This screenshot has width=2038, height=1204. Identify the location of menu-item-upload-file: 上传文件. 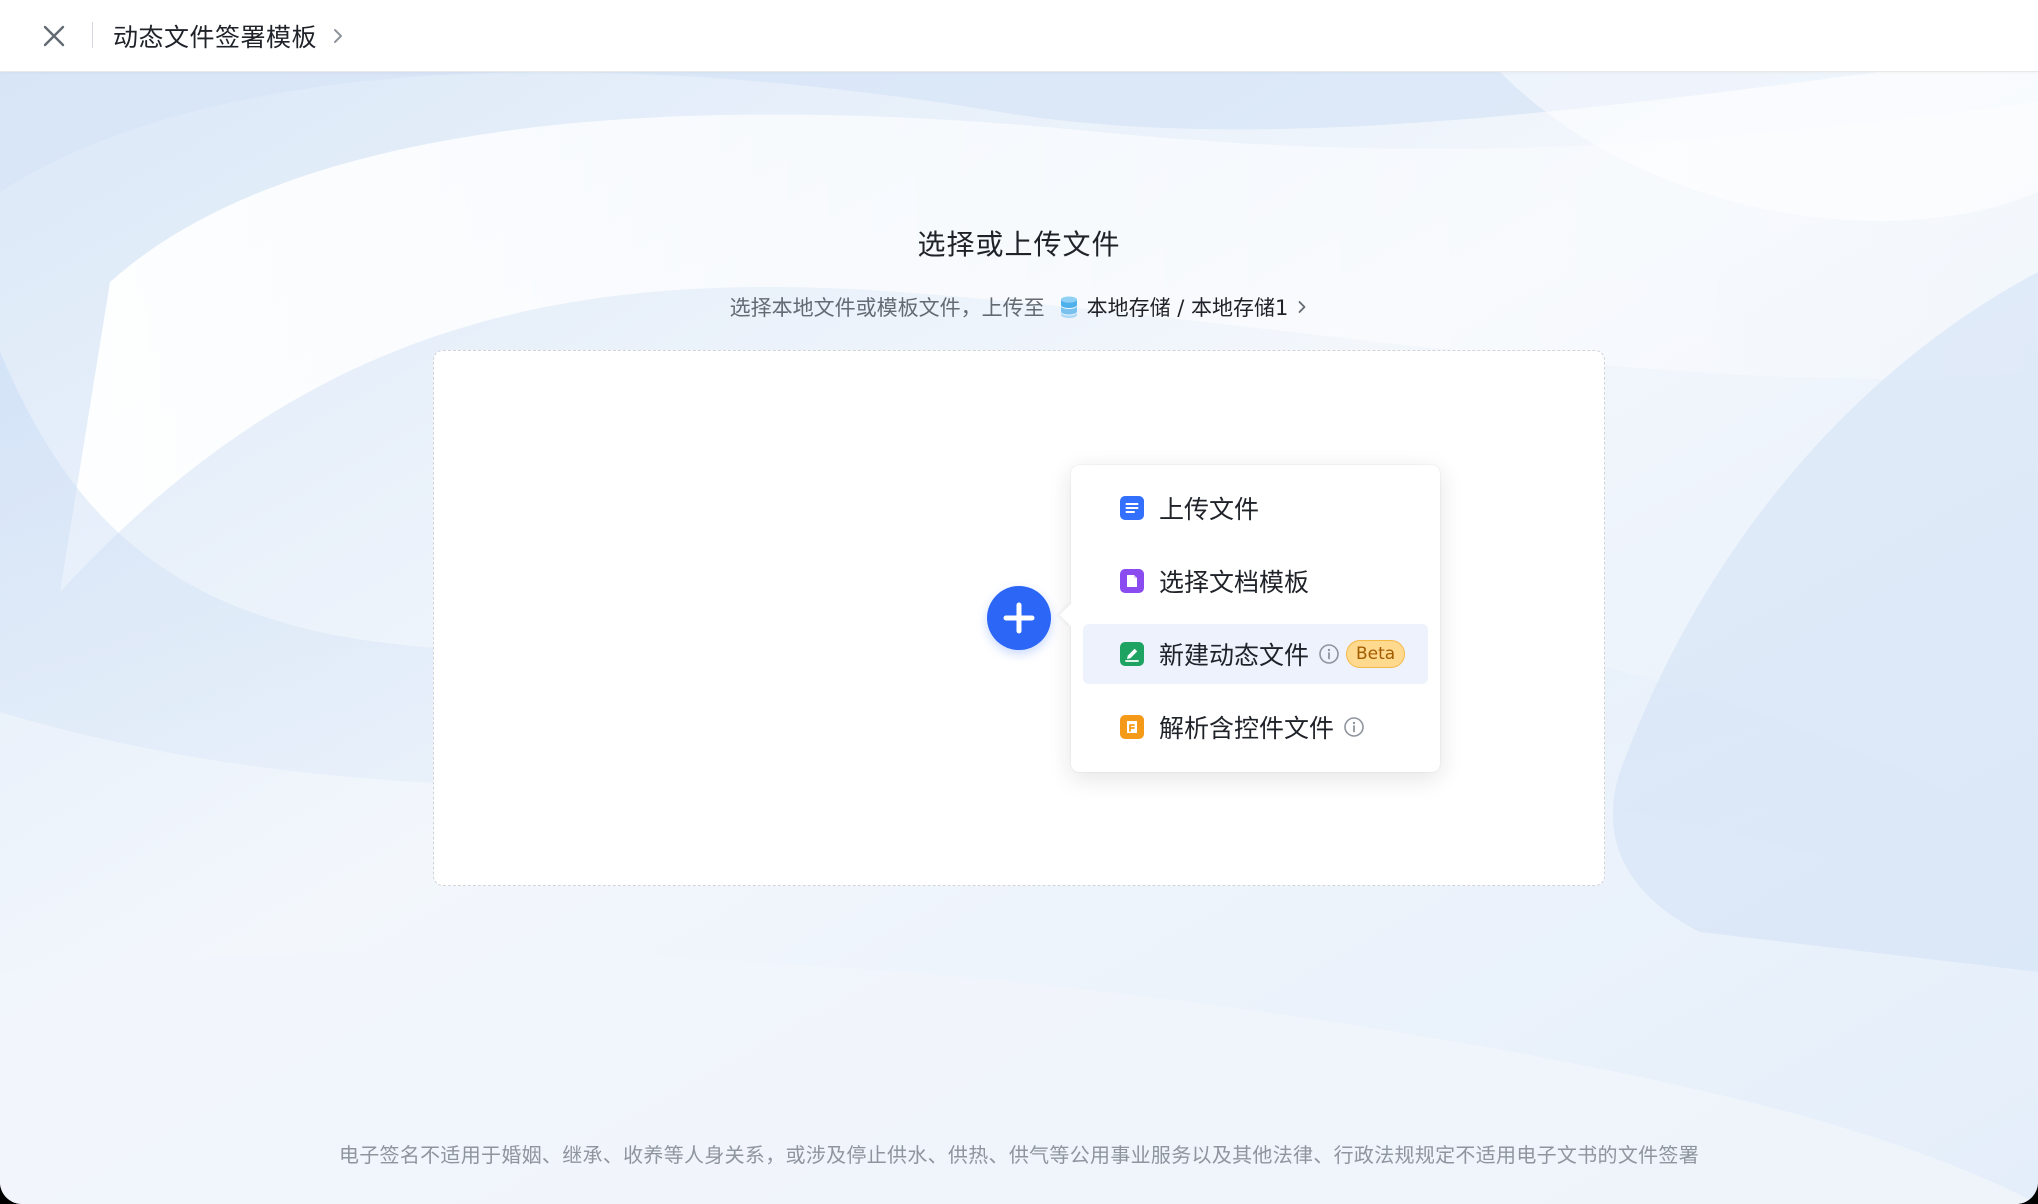
(1255, 508).